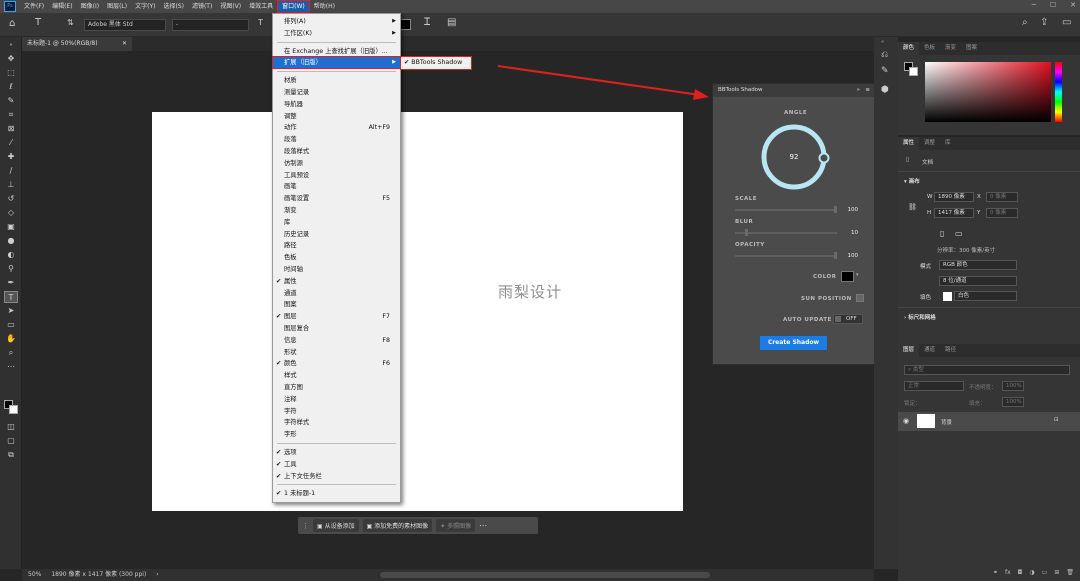  Describe the element at coordinates (336, 139) in the screenshot. I see `window-menu-item: 段落` at that location.